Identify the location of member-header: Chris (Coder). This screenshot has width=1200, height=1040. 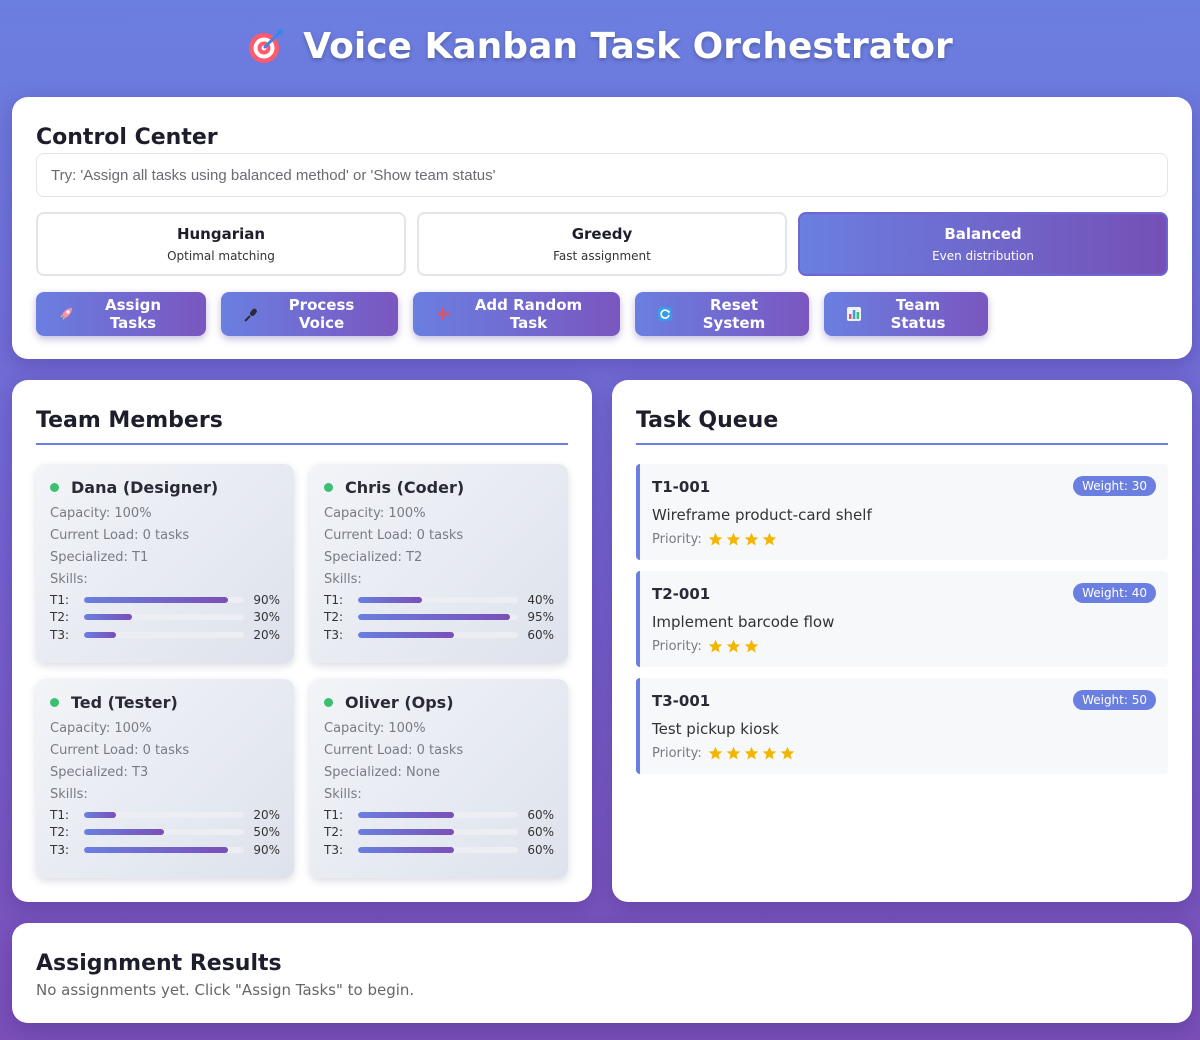
(439, 487).